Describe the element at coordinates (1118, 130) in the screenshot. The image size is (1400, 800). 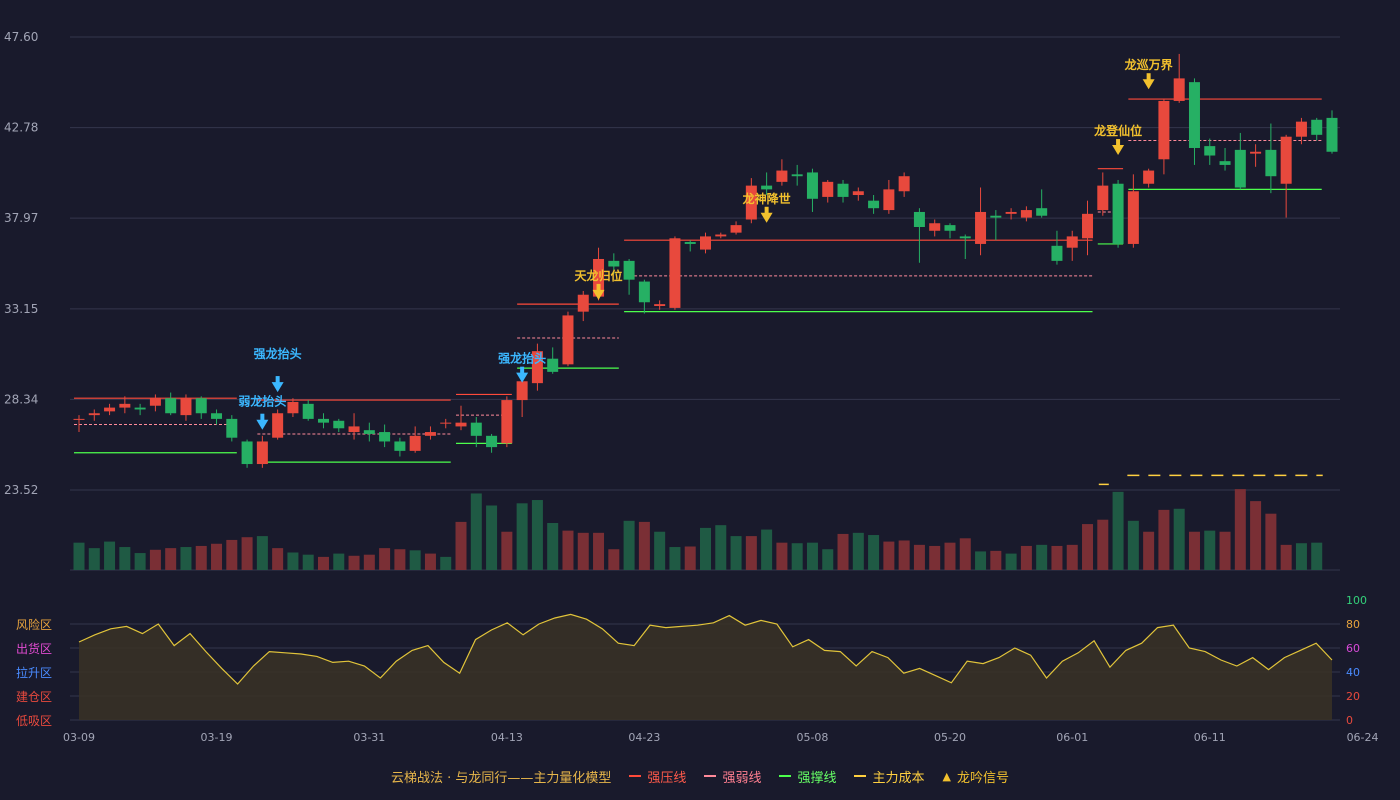
I see `signal-label: 龙登仙位` at that location.